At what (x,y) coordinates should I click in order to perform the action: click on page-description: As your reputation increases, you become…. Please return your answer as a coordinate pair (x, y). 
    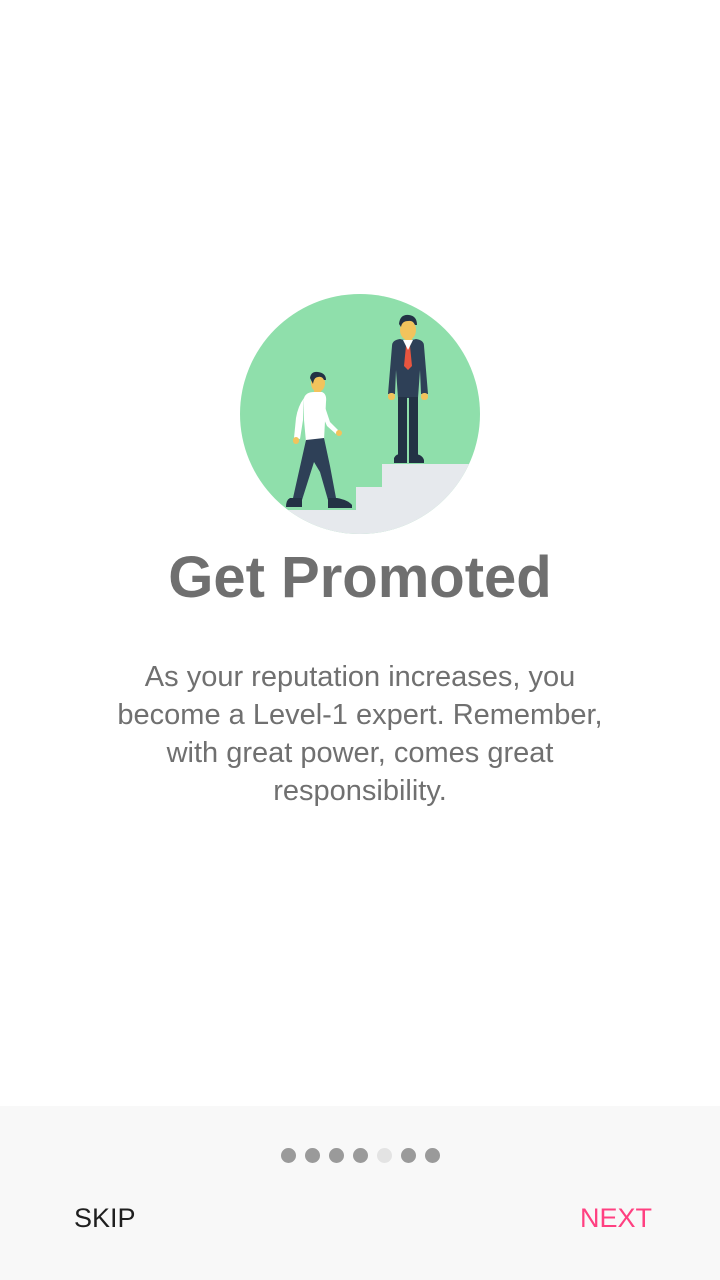
    Looking at the image, I should click on (360, 734).